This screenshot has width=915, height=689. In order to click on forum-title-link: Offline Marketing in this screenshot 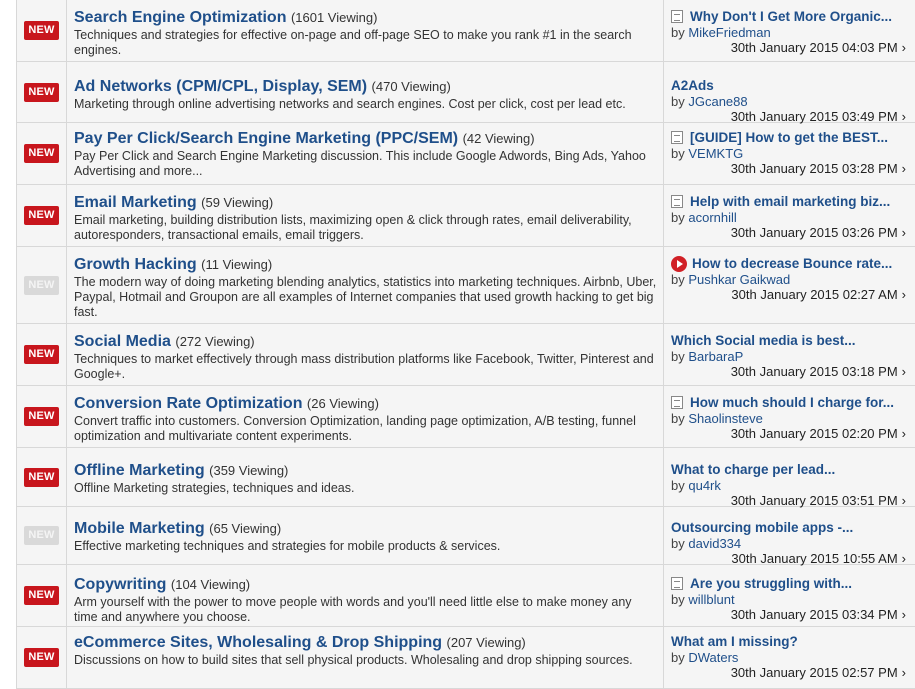, I will do `click(139, 470)`.